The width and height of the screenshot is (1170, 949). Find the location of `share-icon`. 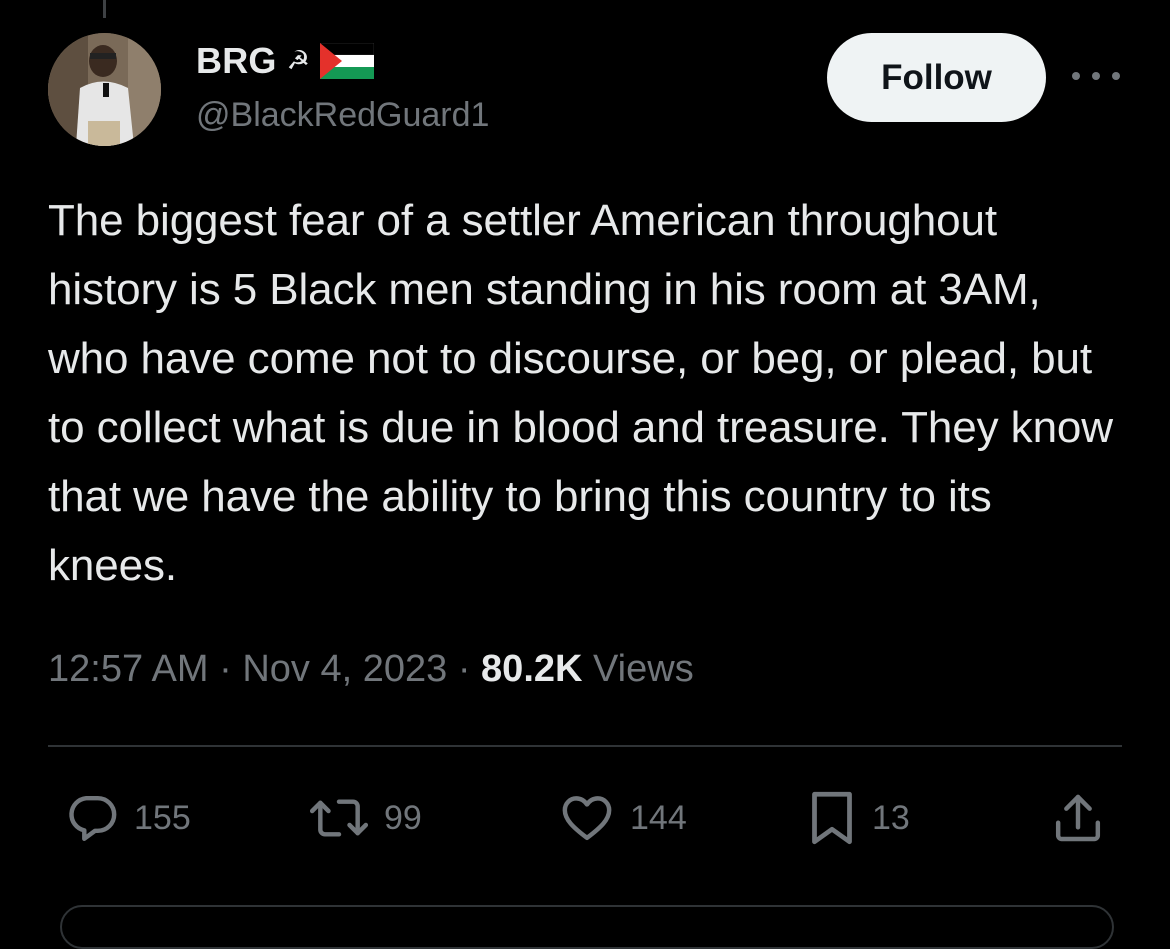

share-icon is located at coordinates (1078, 818).